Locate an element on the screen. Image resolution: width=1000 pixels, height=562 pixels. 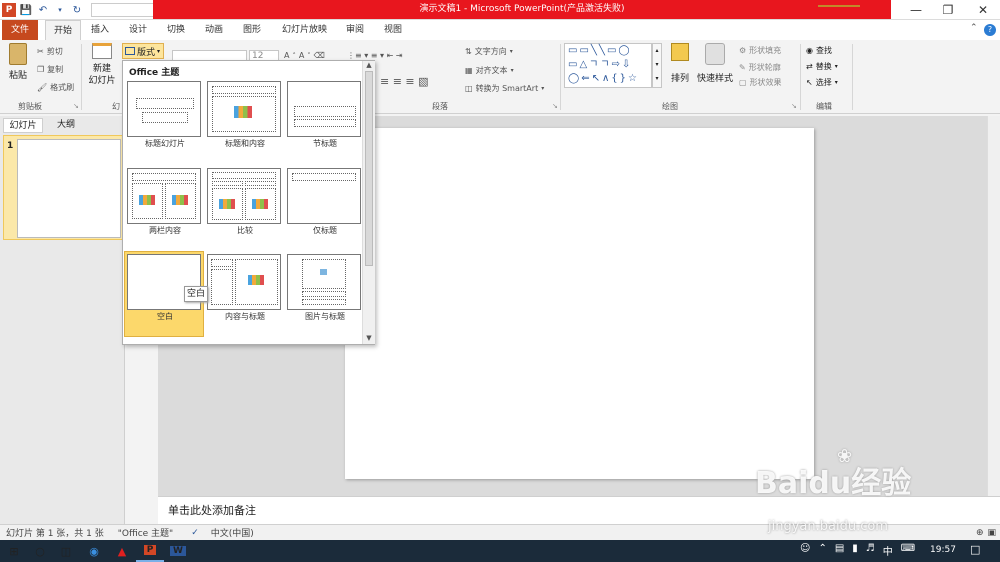
layout-item-content-caption: 内容与标题 is located at coordinates (244, 289).